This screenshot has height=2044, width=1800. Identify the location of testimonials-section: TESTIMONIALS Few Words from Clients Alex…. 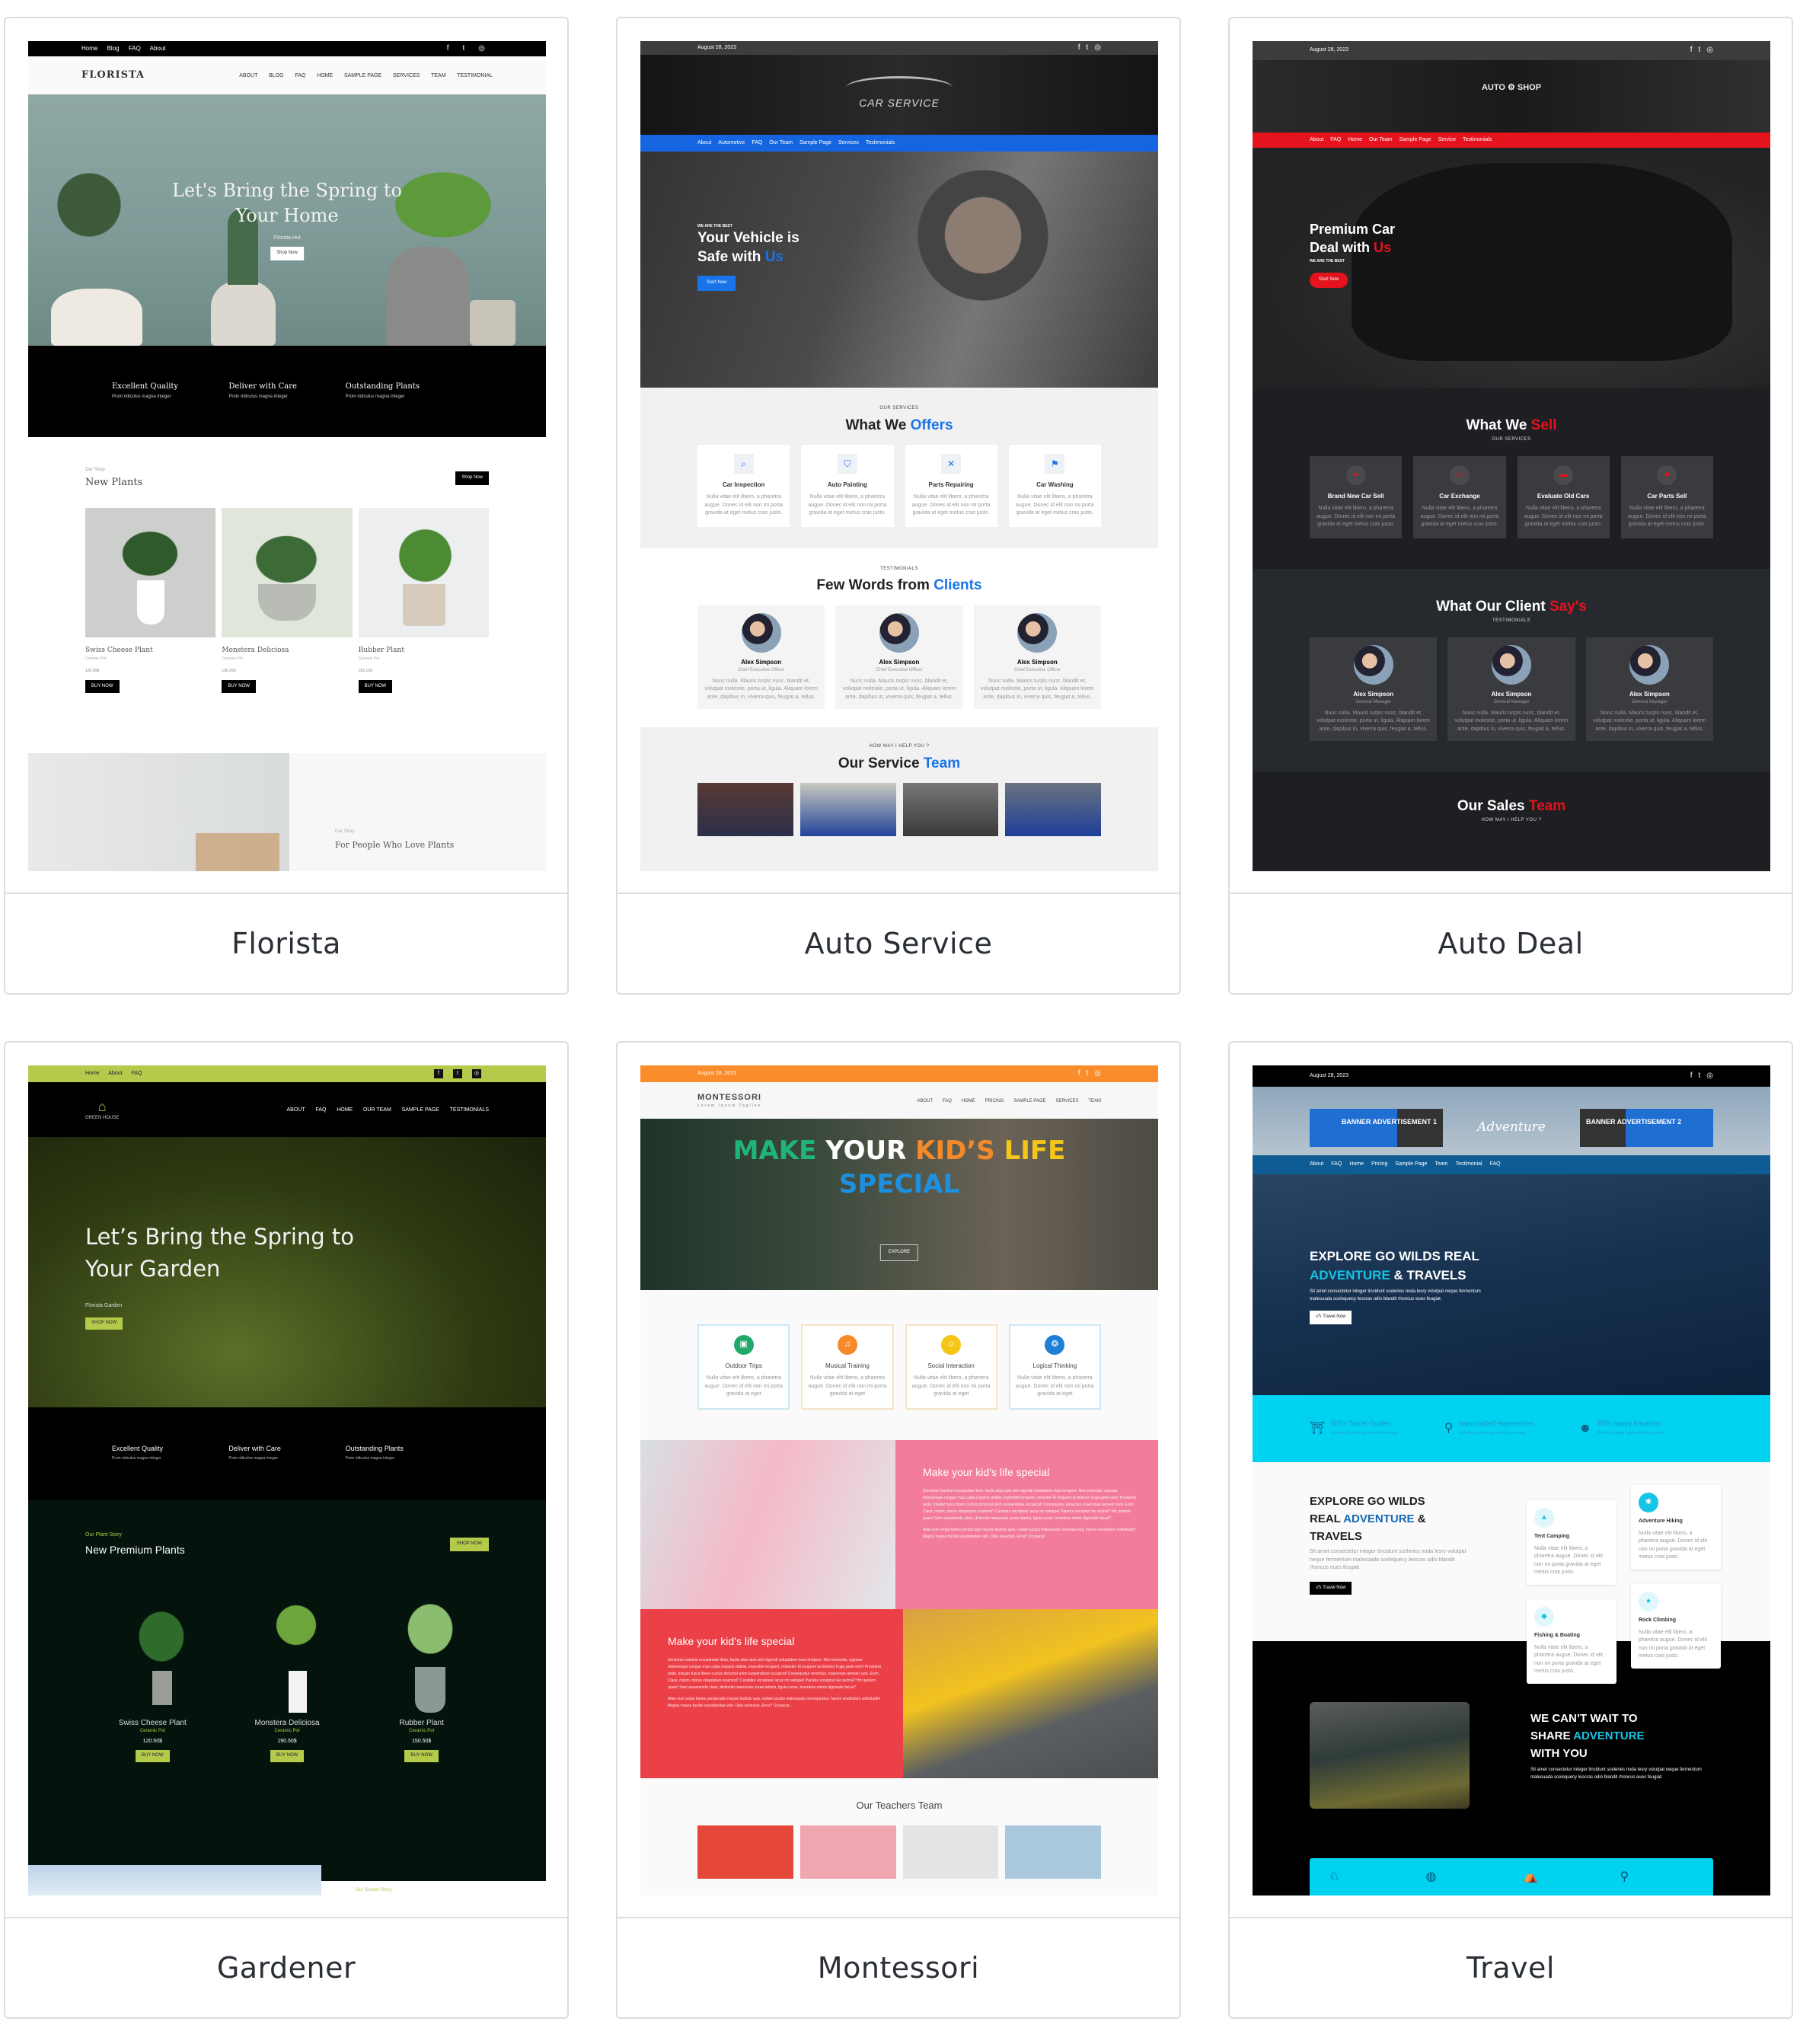
(899, 637).